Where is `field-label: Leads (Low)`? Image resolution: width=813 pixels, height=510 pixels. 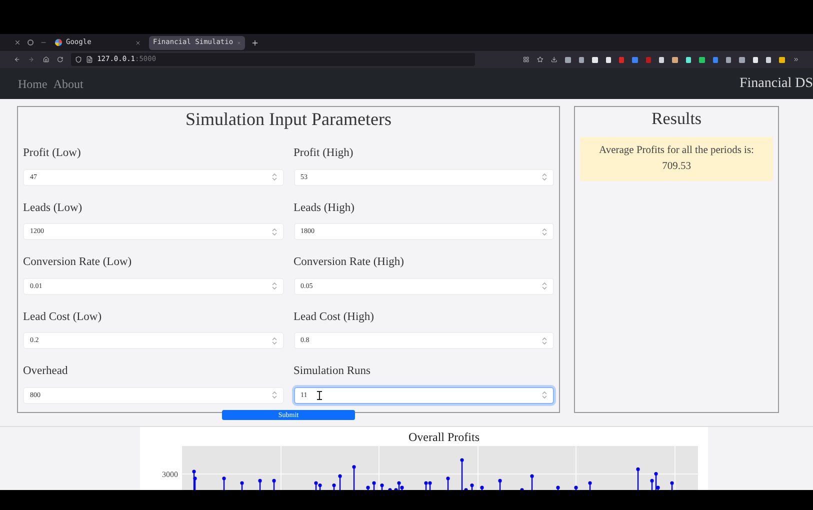
field-label: Leads (Low) is located at coordinates (53, 208).